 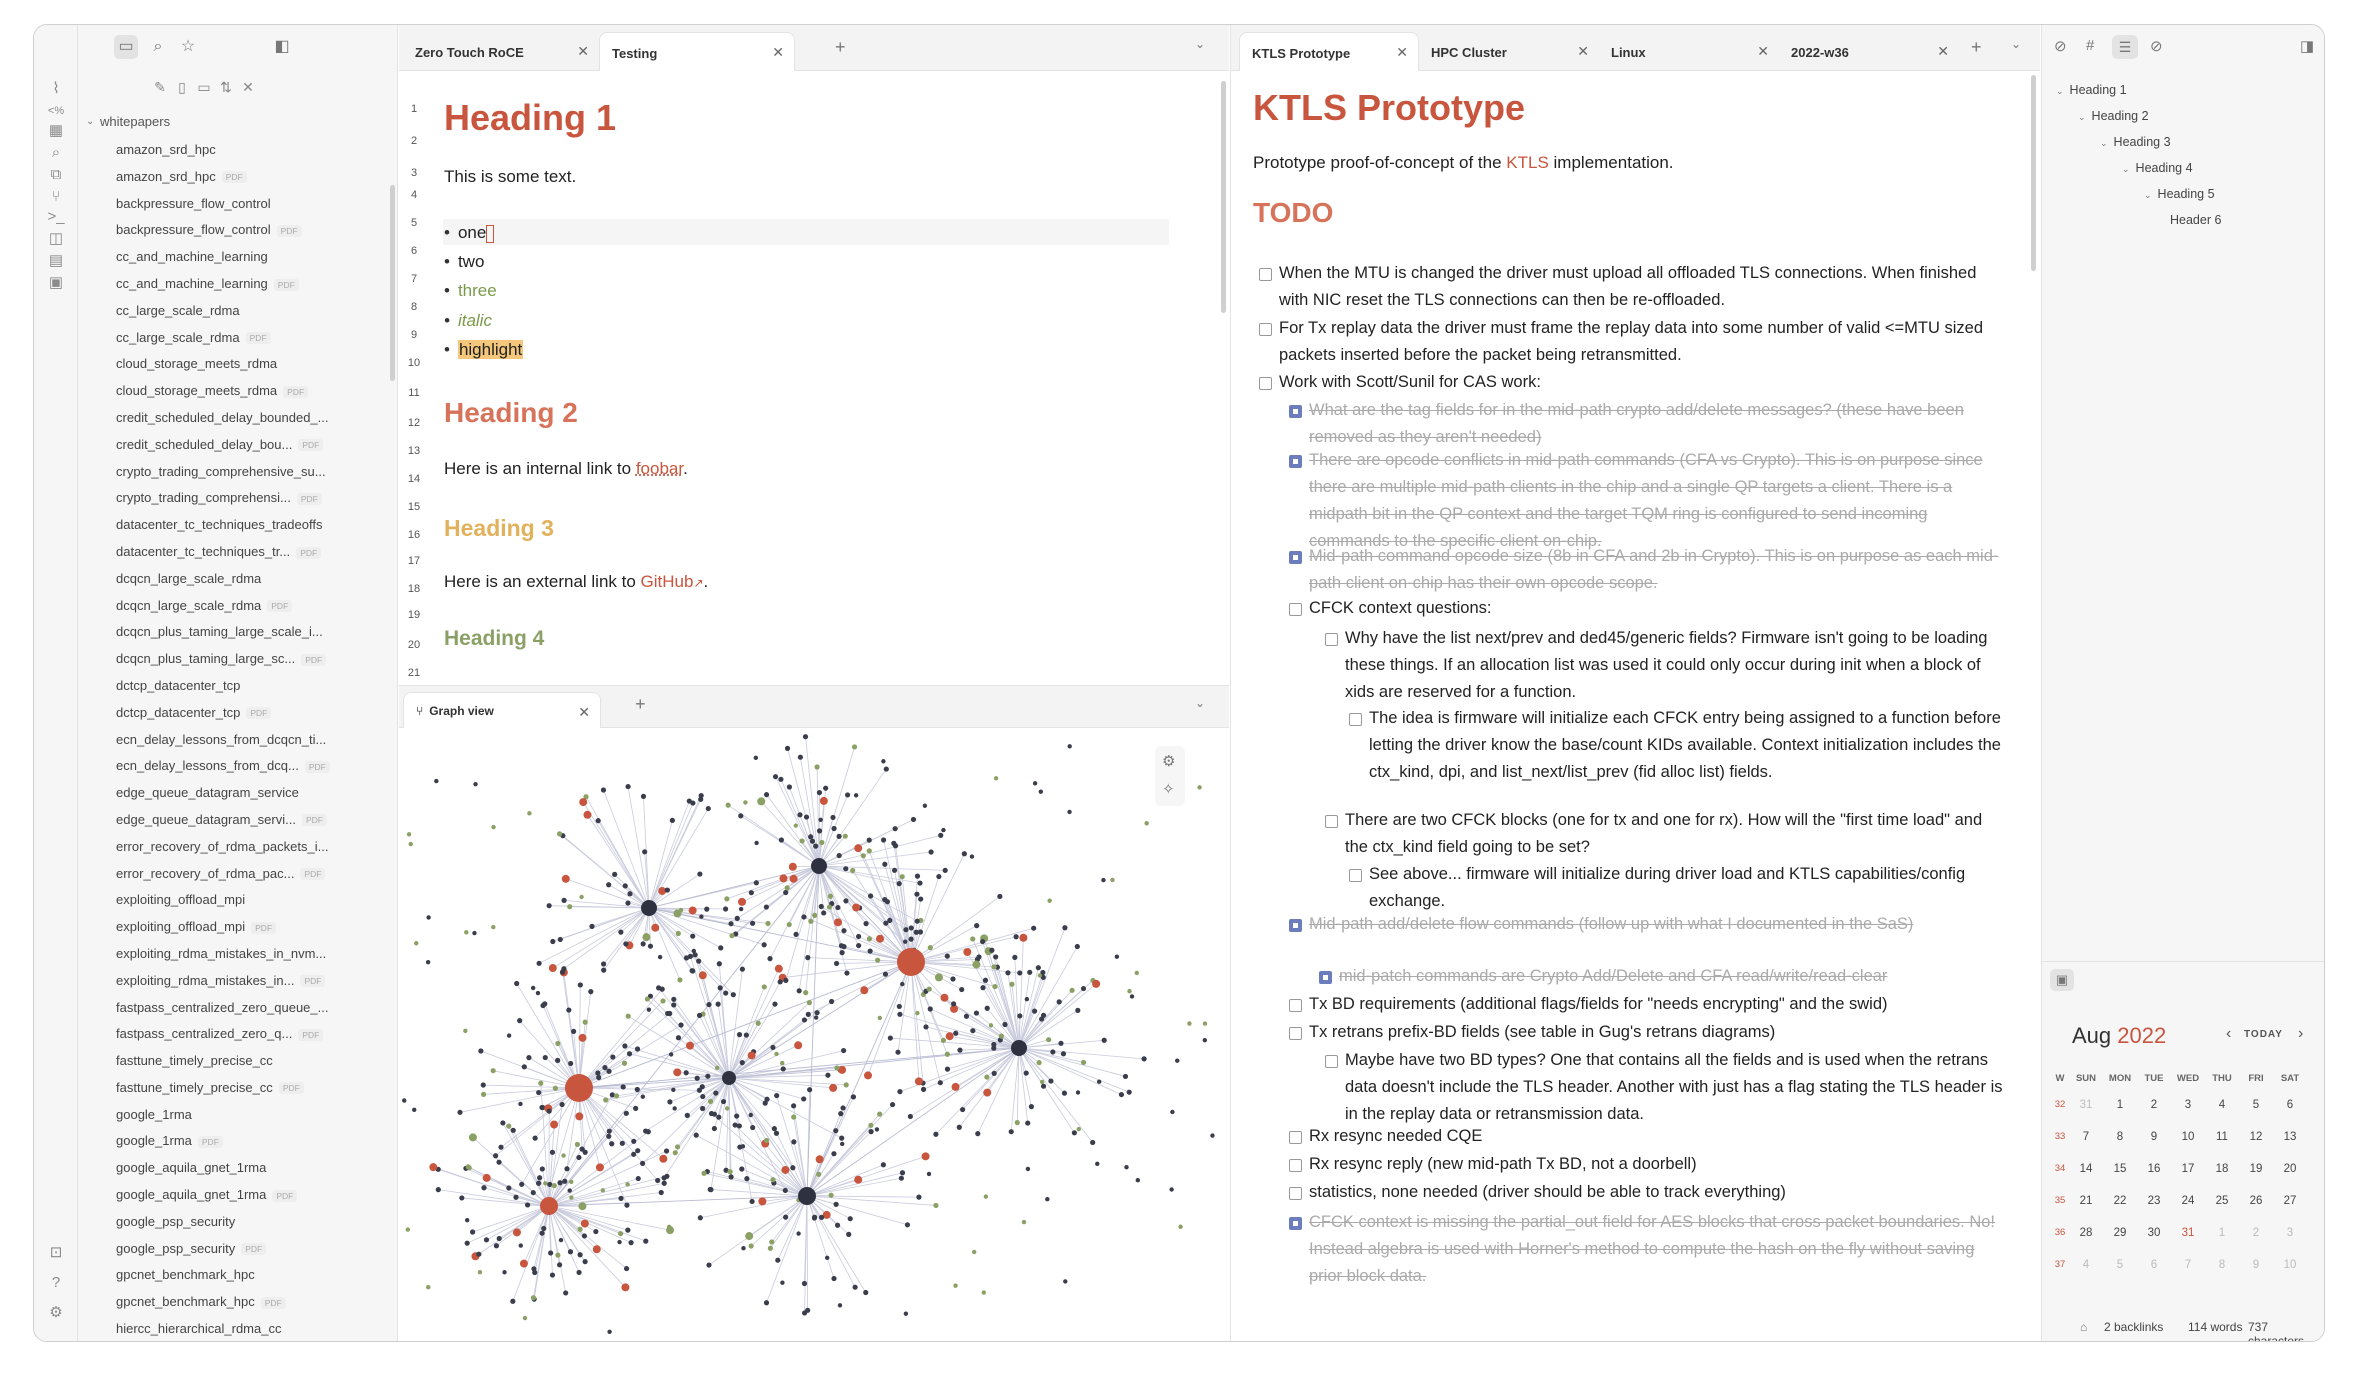 What do you see at coordinates (158, 47) in the screenshot?
I see `search-icon: ⌕` at bounding box center [158, 47].